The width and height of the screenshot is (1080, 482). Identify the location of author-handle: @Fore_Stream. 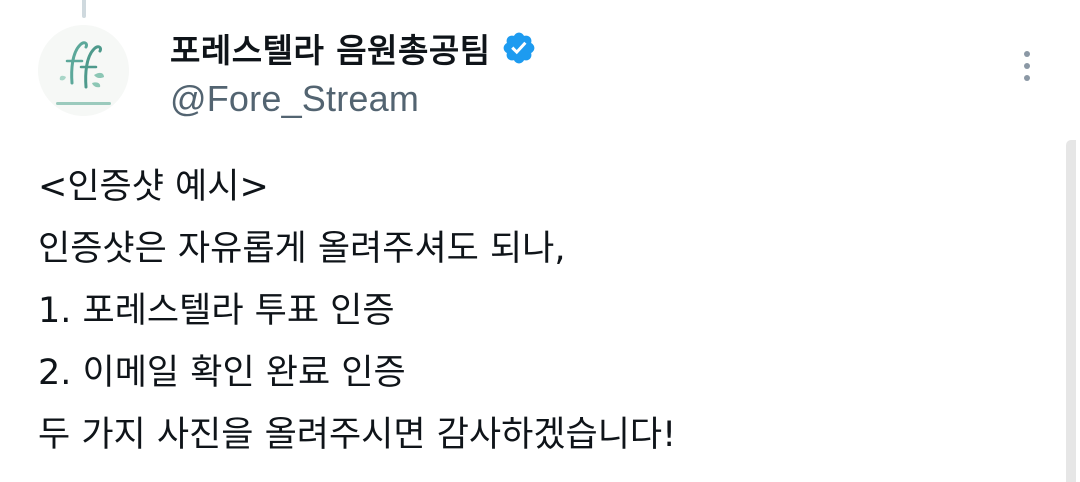
(570, 99).